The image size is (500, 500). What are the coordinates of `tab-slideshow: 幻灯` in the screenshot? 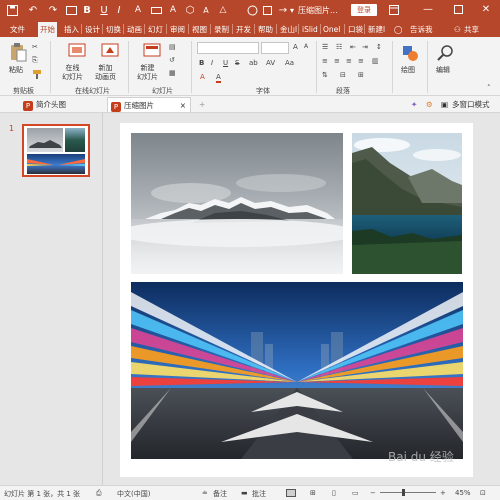 It's located at (155, 29).